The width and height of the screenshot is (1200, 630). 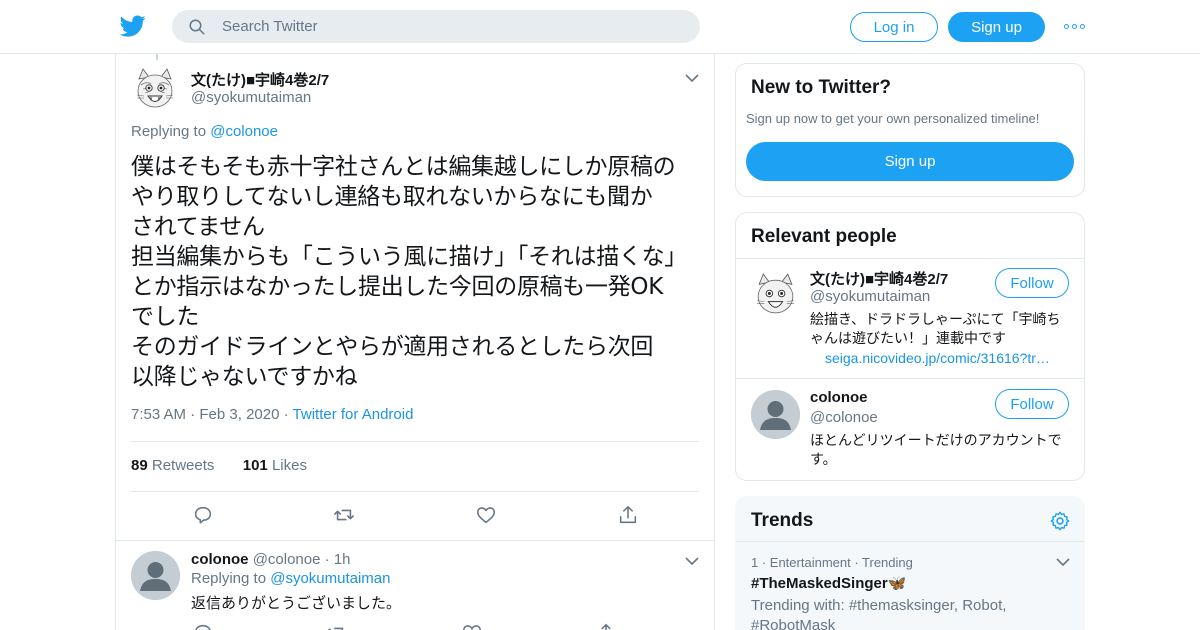 I want to click on top-bar: Log in Sign up, so click(x=600, y=27).